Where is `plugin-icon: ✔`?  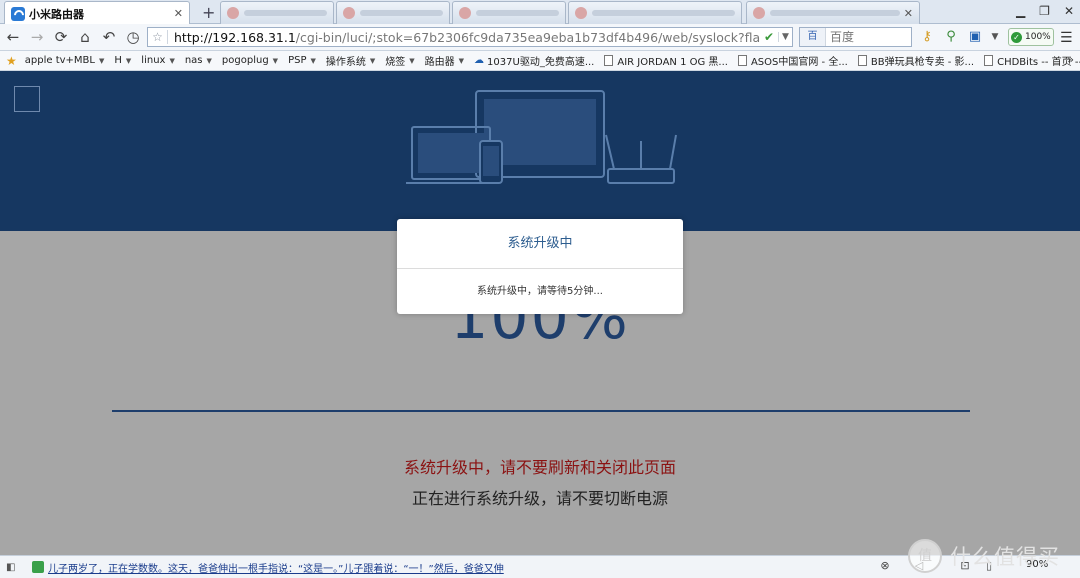
plugin-icon: ✔ is located at coordinates (769, 37).